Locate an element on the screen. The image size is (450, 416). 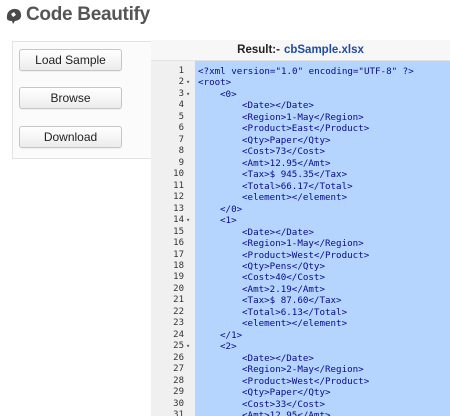
code-line: 10 <Tax>$ 945.35</Tax> is located at coordinates (300, 174).